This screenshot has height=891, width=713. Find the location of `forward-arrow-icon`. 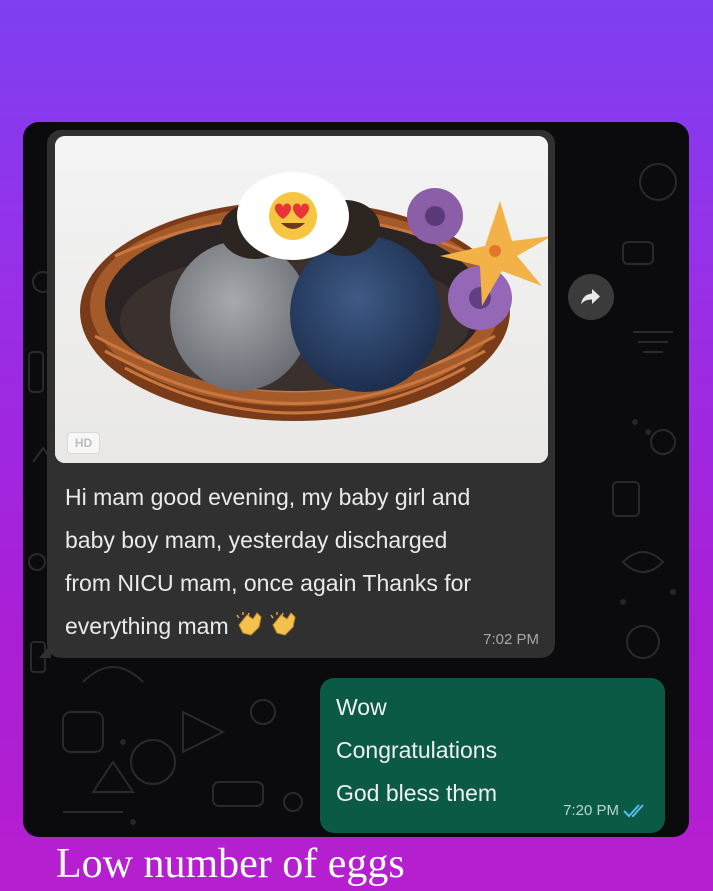

forward-arrow-icon is located at coordinates (590, 297).